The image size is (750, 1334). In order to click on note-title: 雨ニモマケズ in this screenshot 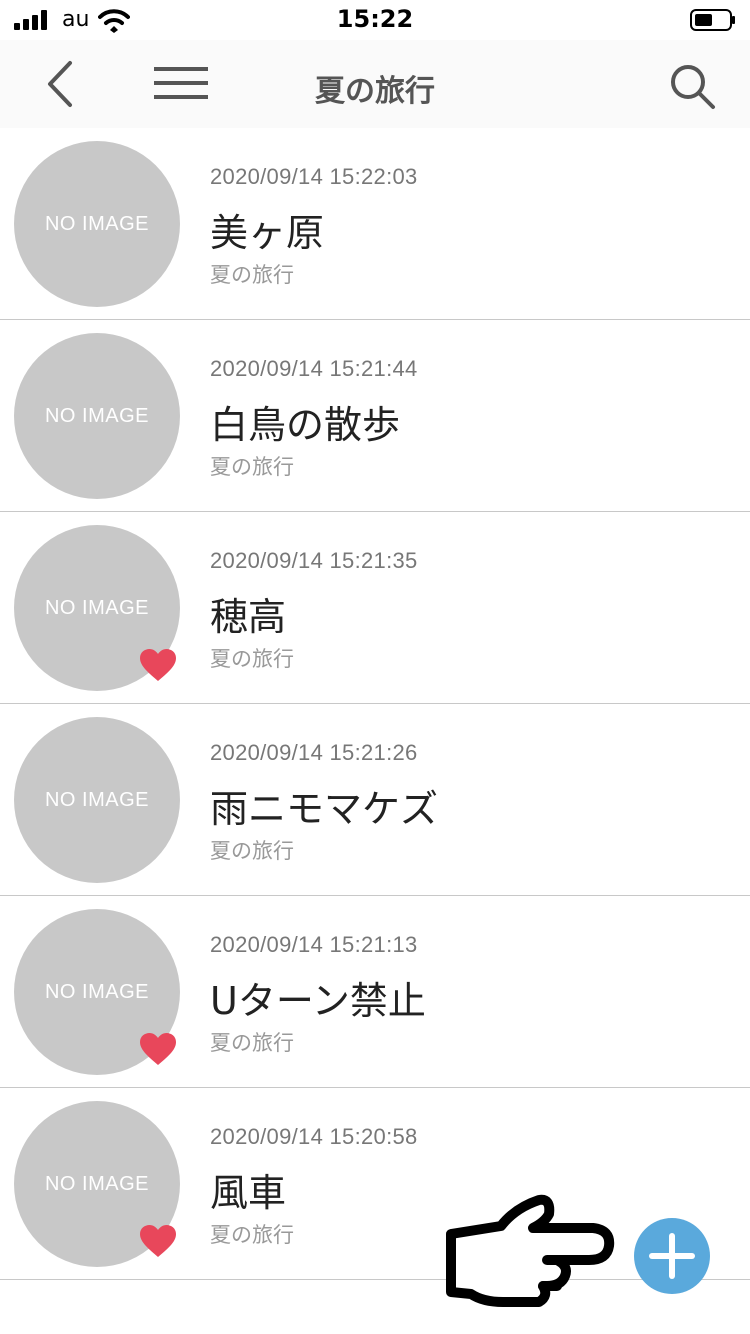, I will do `click(324, 809)`.